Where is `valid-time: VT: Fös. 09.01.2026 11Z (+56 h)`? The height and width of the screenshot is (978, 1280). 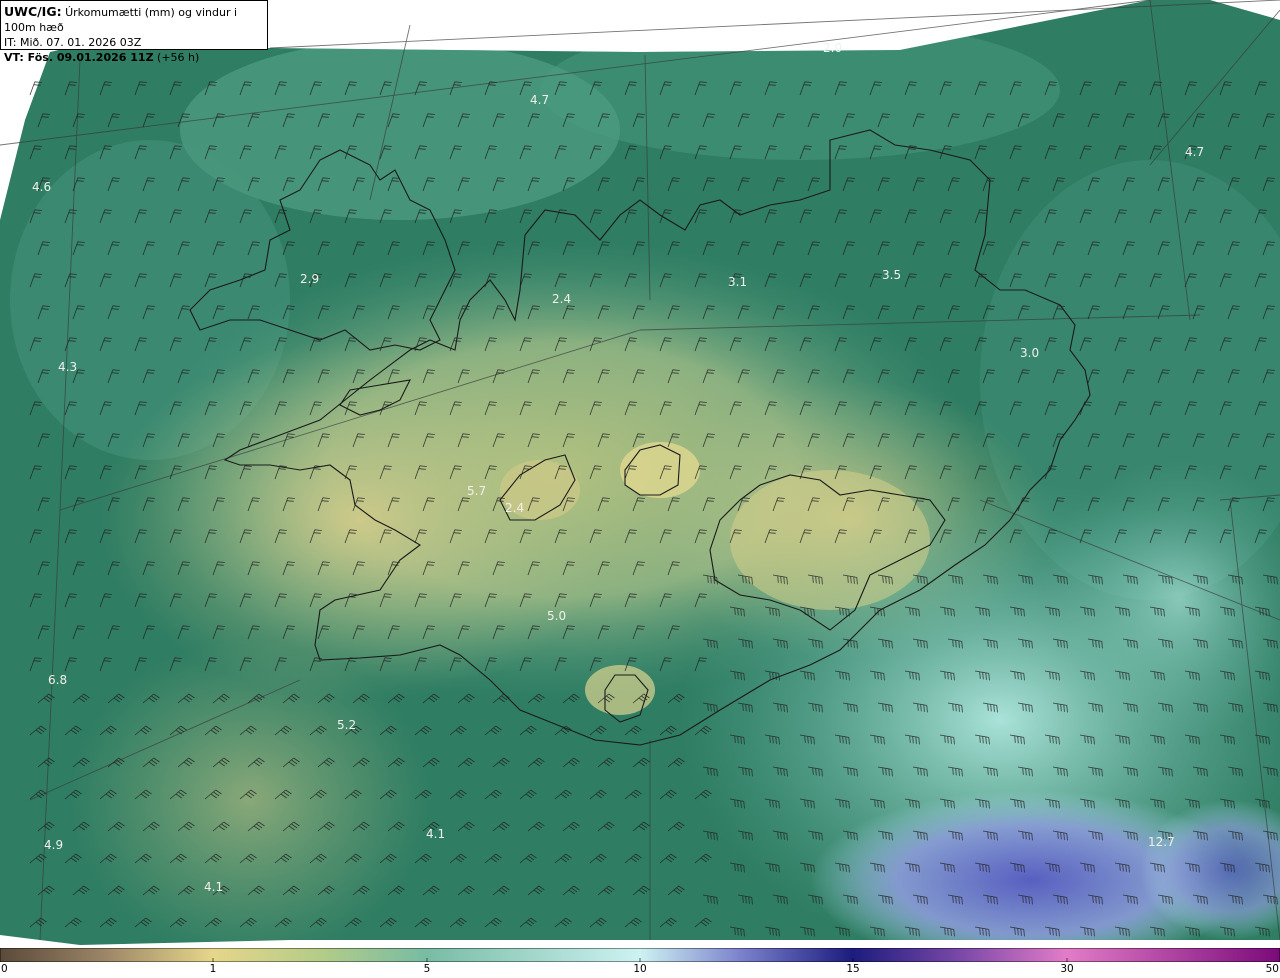
valid-time: VT: Fös. 09.01.2026 11Z (+56 h) is located at coordinates (133, 57).